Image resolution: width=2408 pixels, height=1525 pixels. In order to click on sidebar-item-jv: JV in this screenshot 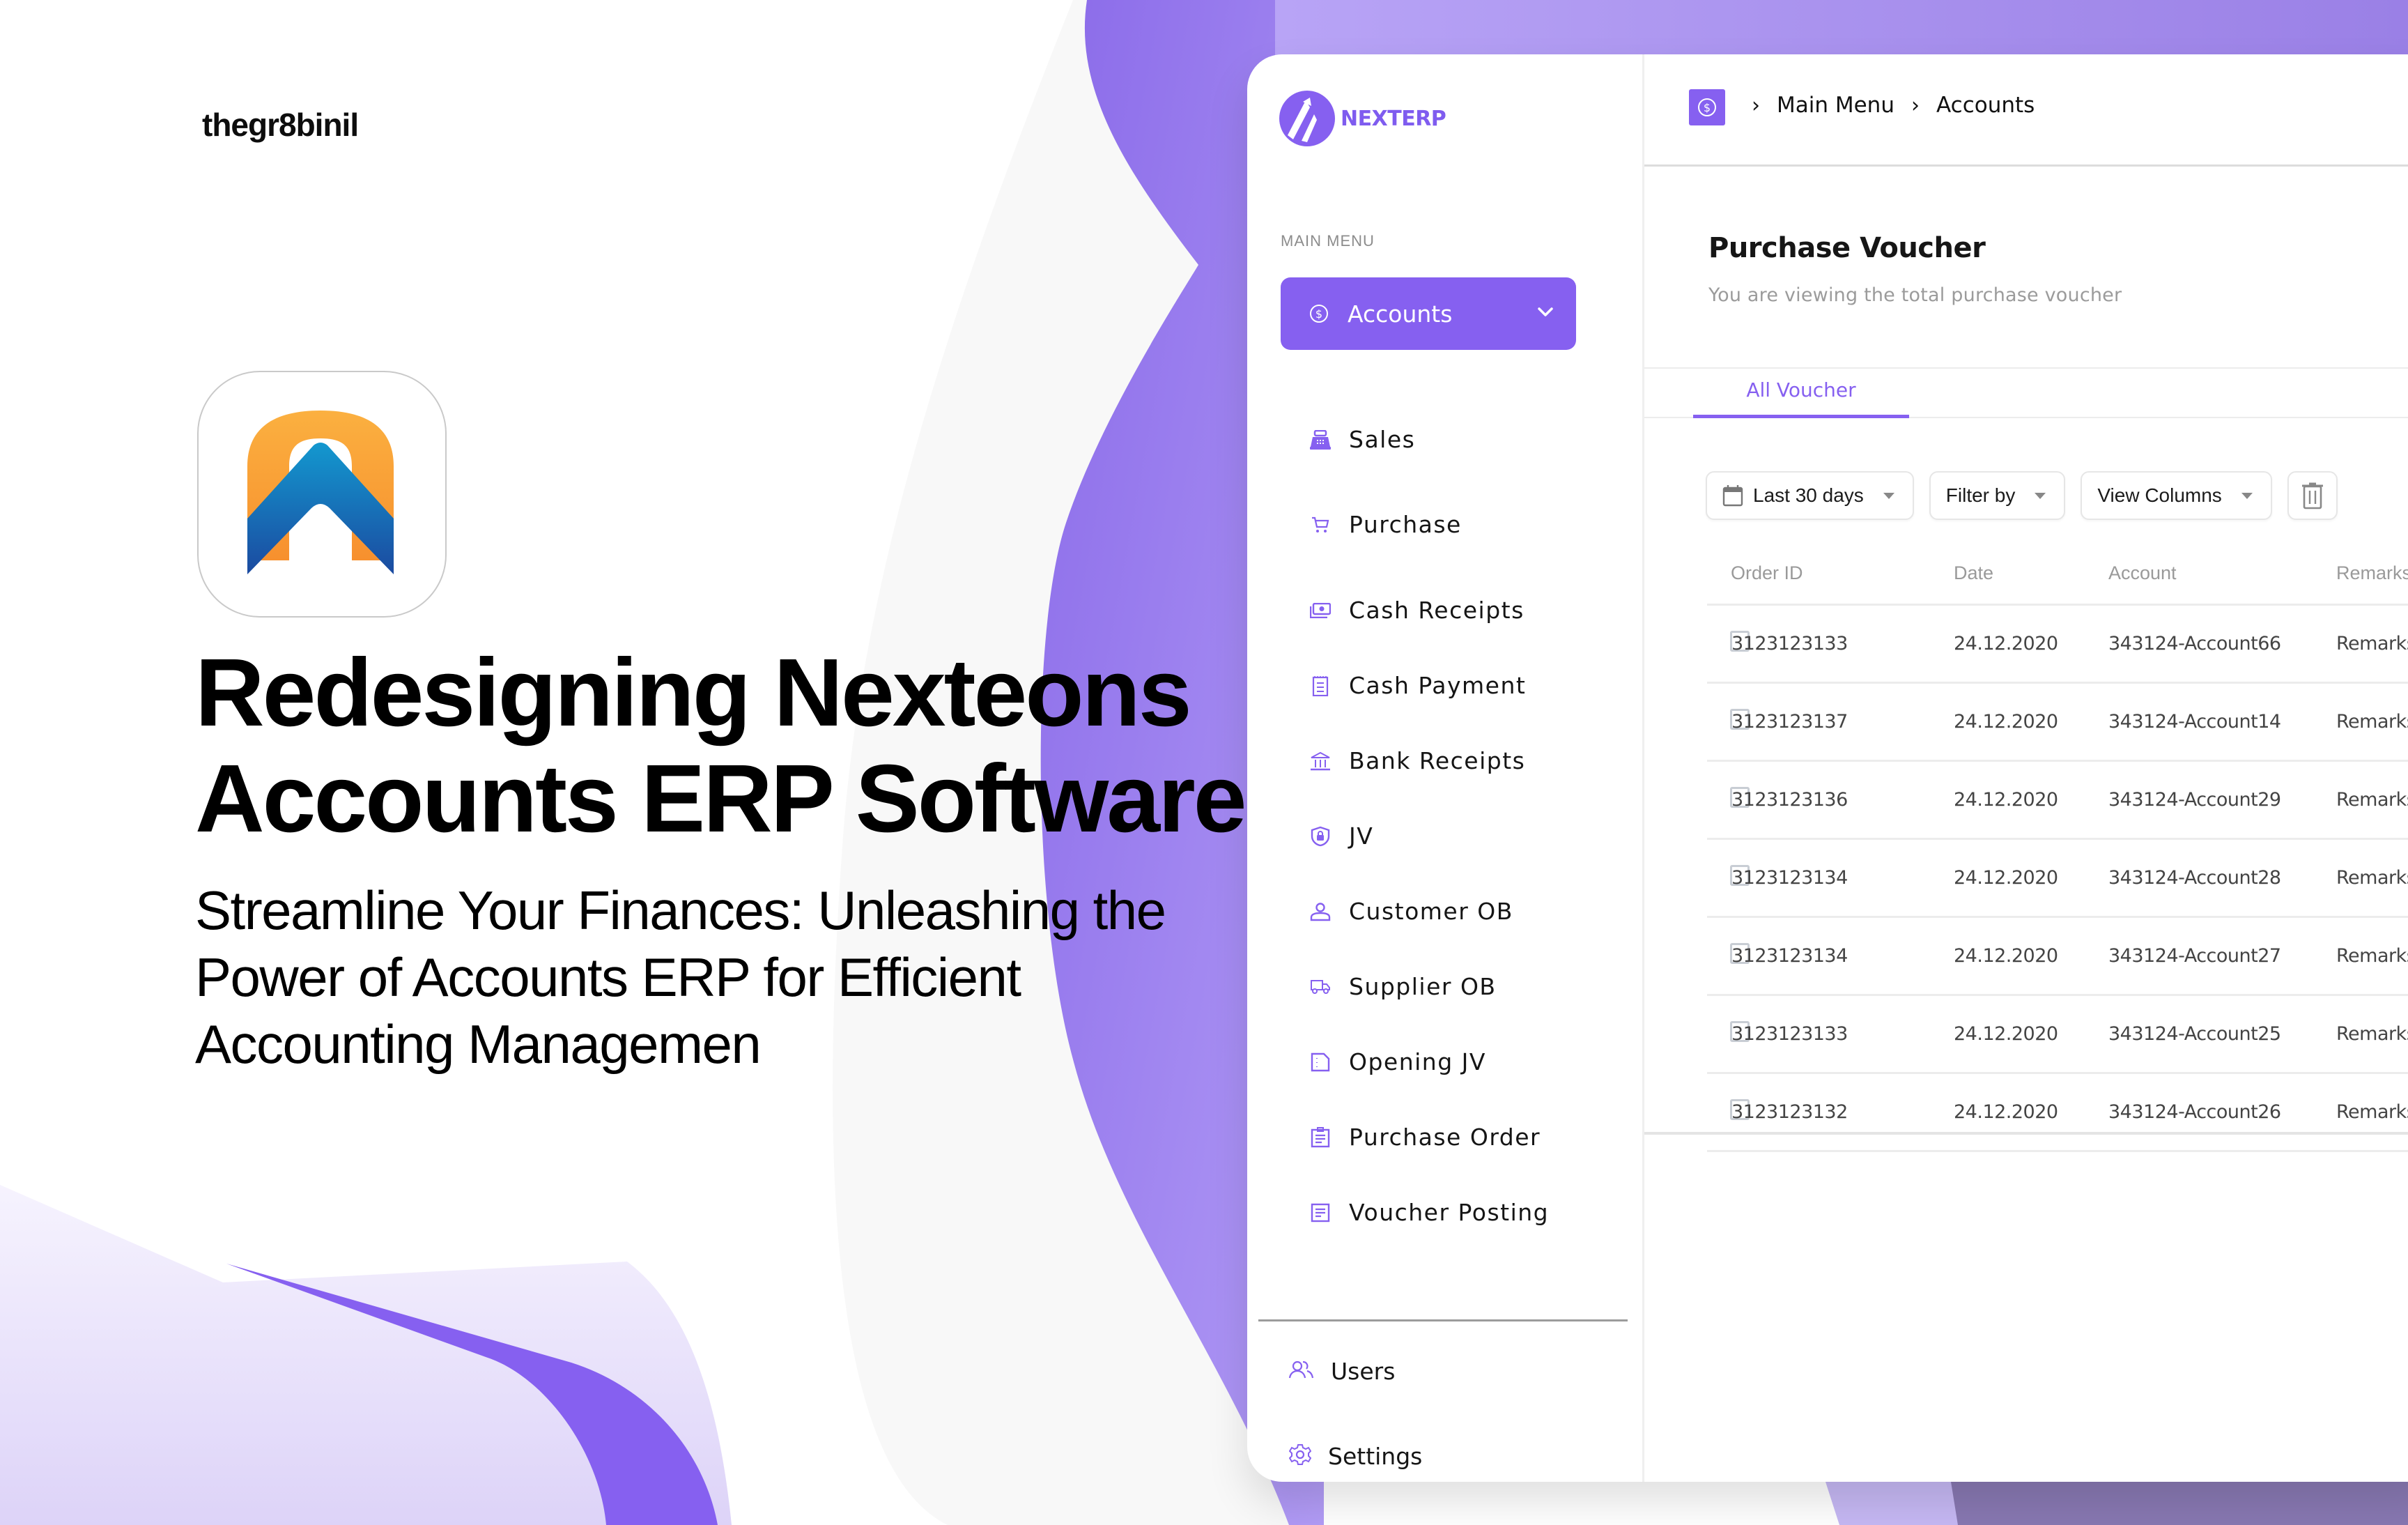, I will do `click(1341, 836)`.